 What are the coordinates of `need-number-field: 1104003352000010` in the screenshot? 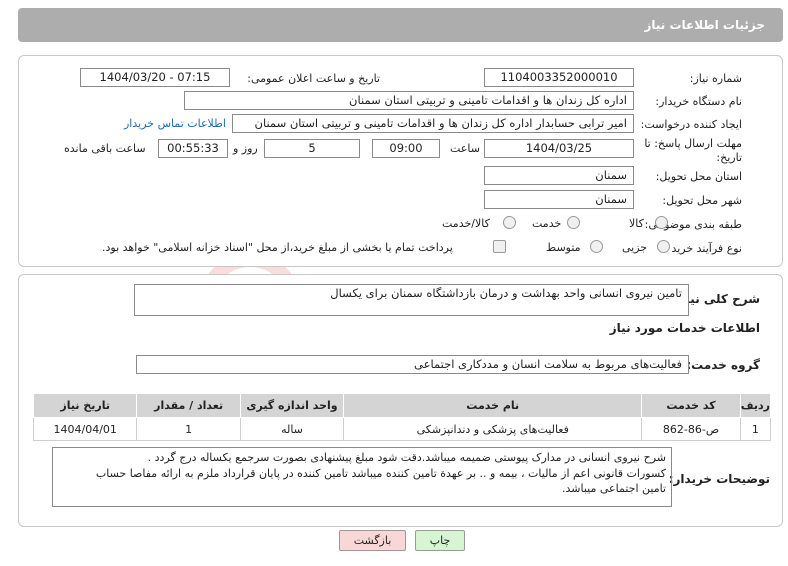 It's located at (559, 77).